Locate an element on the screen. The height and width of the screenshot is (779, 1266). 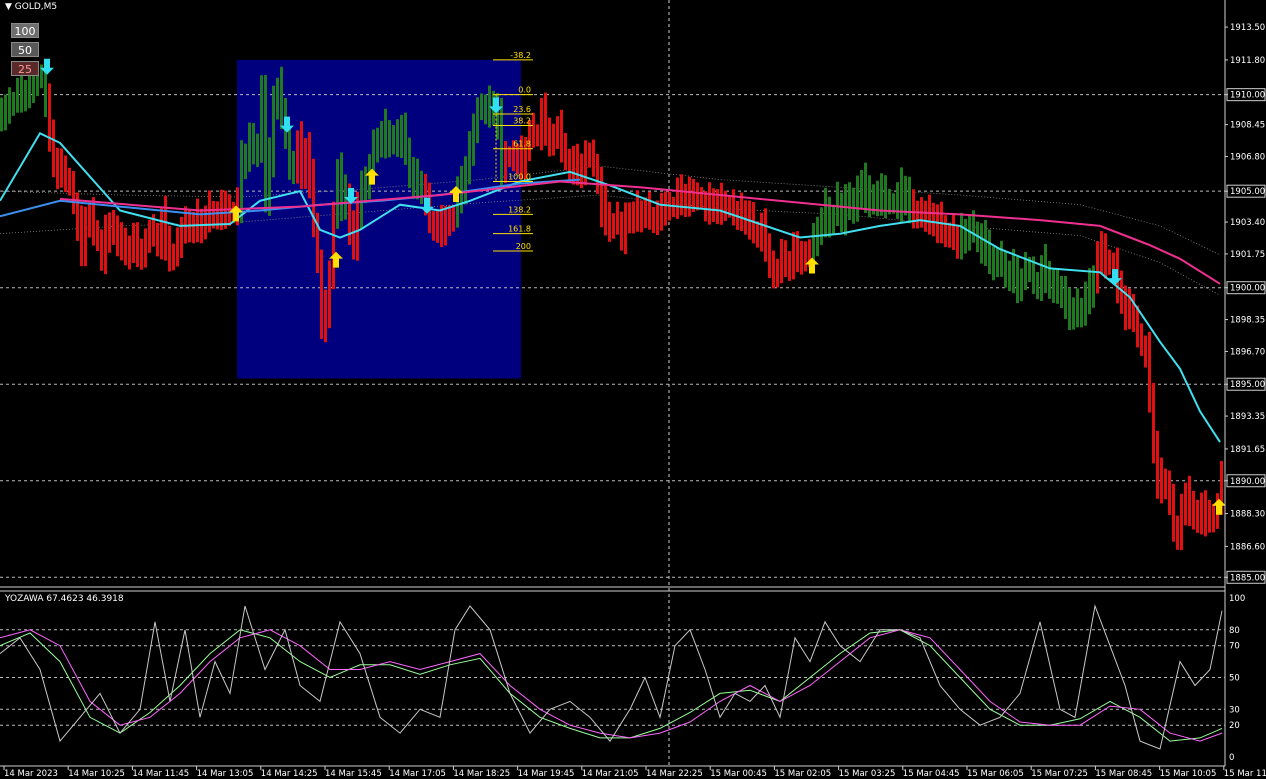
collapse-triangle-icon: ▼ is located at coordinates (8, 7).